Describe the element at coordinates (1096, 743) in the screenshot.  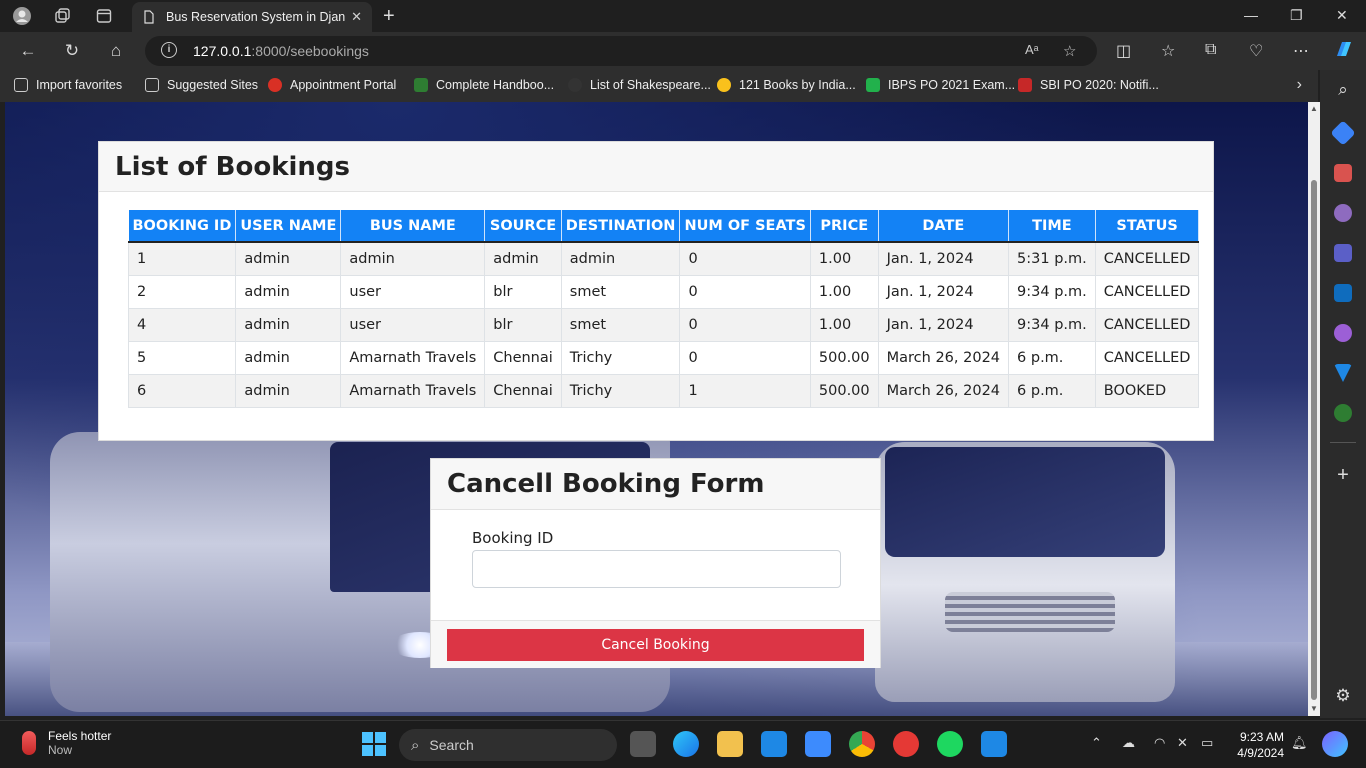
I see `tray-chevron-up-icon: ⌃` at that location.